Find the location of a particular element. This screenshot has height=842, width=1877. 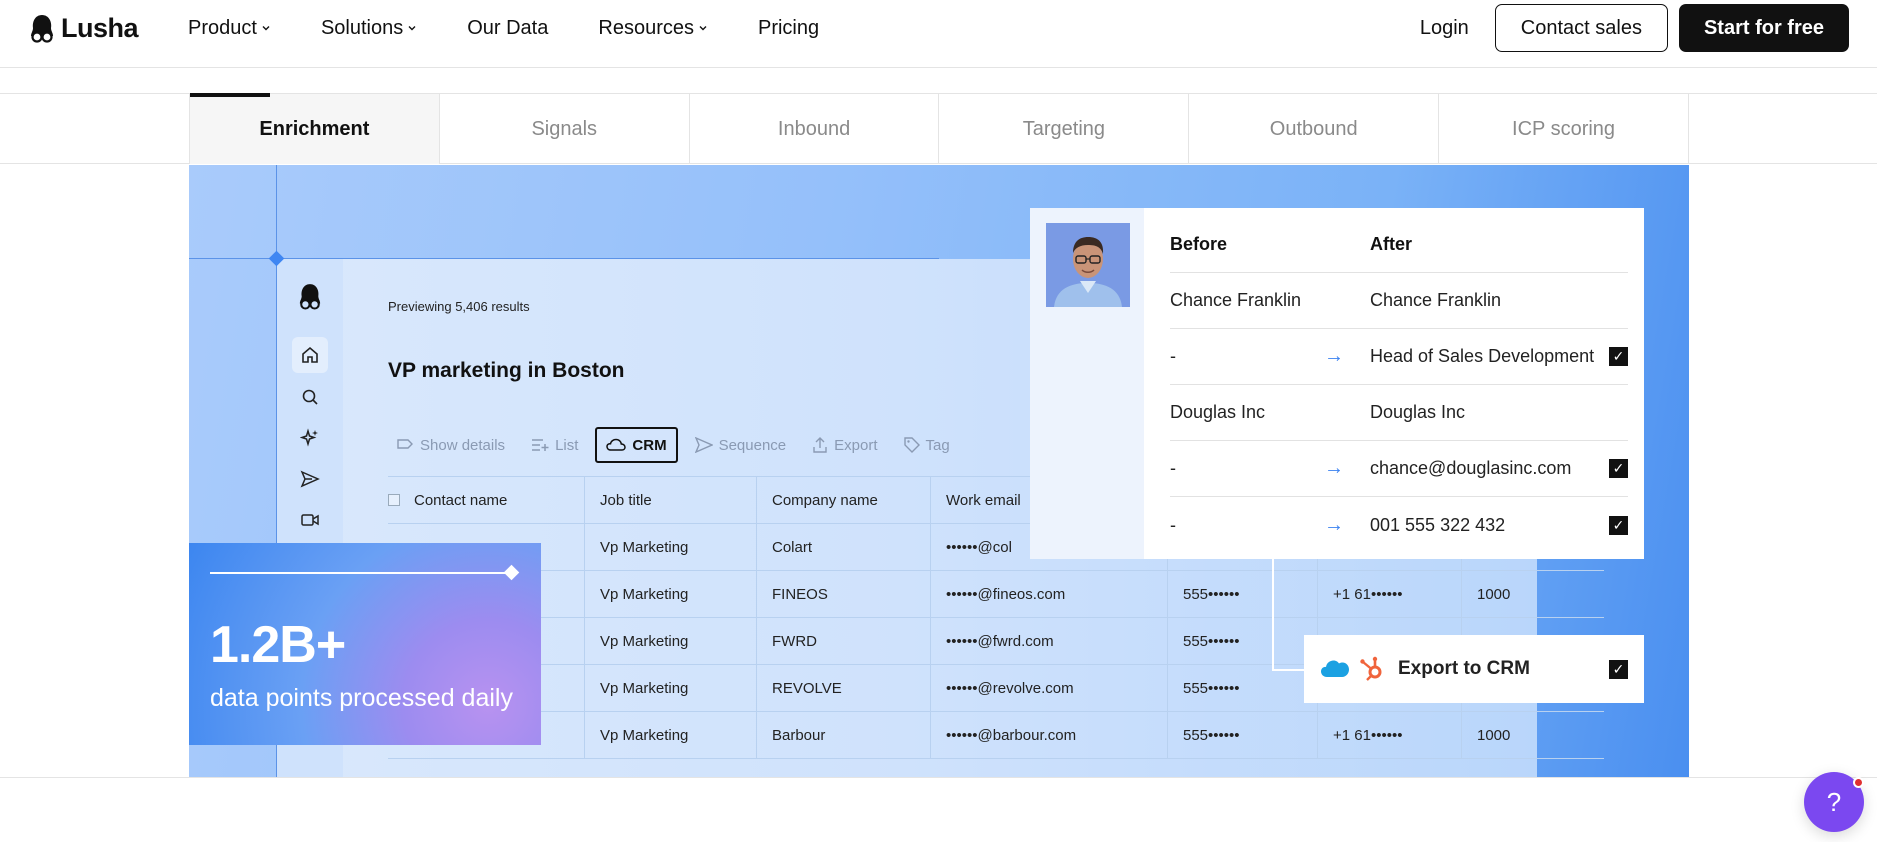

stat-card: 1.2B+ data points processed daily is located at coordinates (365, 644).